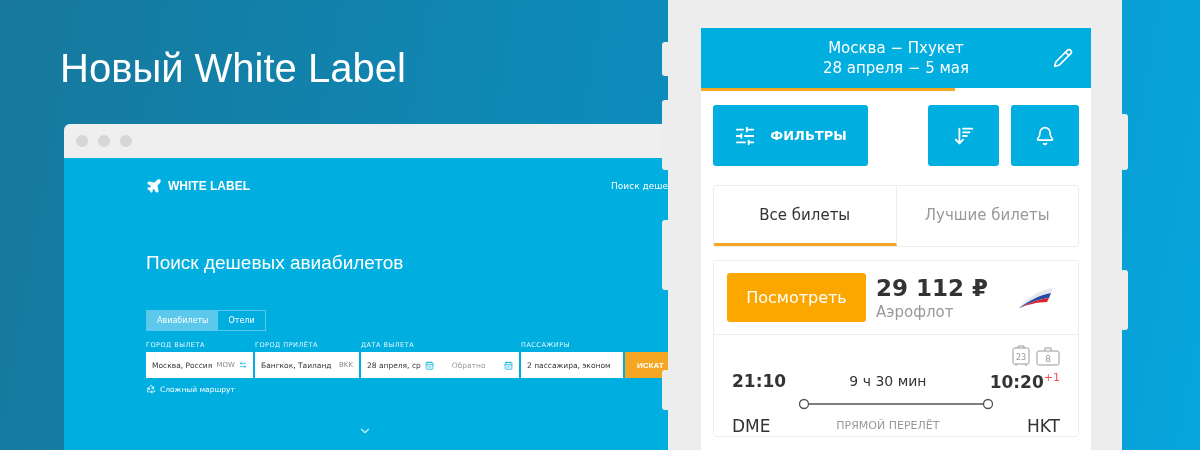  Describe the element at coordinates (888, 426) in the screenshot. I see `flight-type: ПРЯМОЙ ПЕРЕЛЁТ` at that location.